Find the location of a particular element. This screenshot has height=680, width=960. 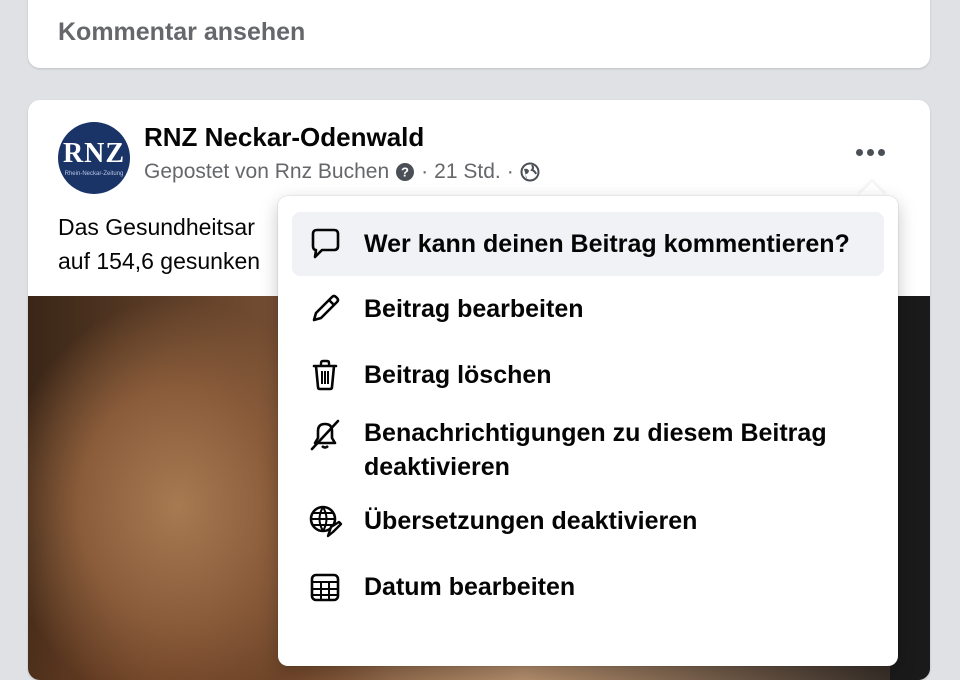

question-circle-icon: ? is located at coordinates (405, 172).